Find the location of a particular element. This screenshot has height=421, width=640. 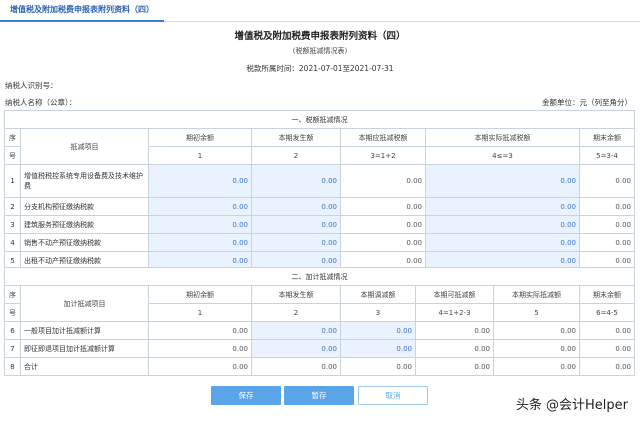

cancel-button: 取消 is located at coordinates (393, 395).